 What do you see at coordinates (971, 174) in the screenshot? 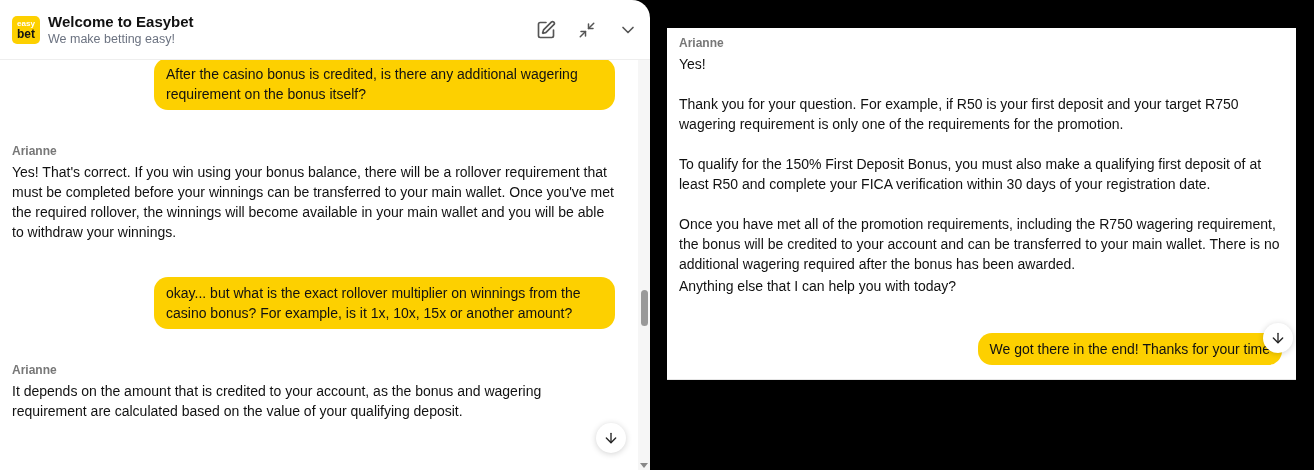
I see `message-text: To qualify for the 150% First Deposit Bonus, you must also make a qualifying first deposit of at least R50 and complete your FICA verification within 30 days of your registration date.` at bounding box center [971, 174].